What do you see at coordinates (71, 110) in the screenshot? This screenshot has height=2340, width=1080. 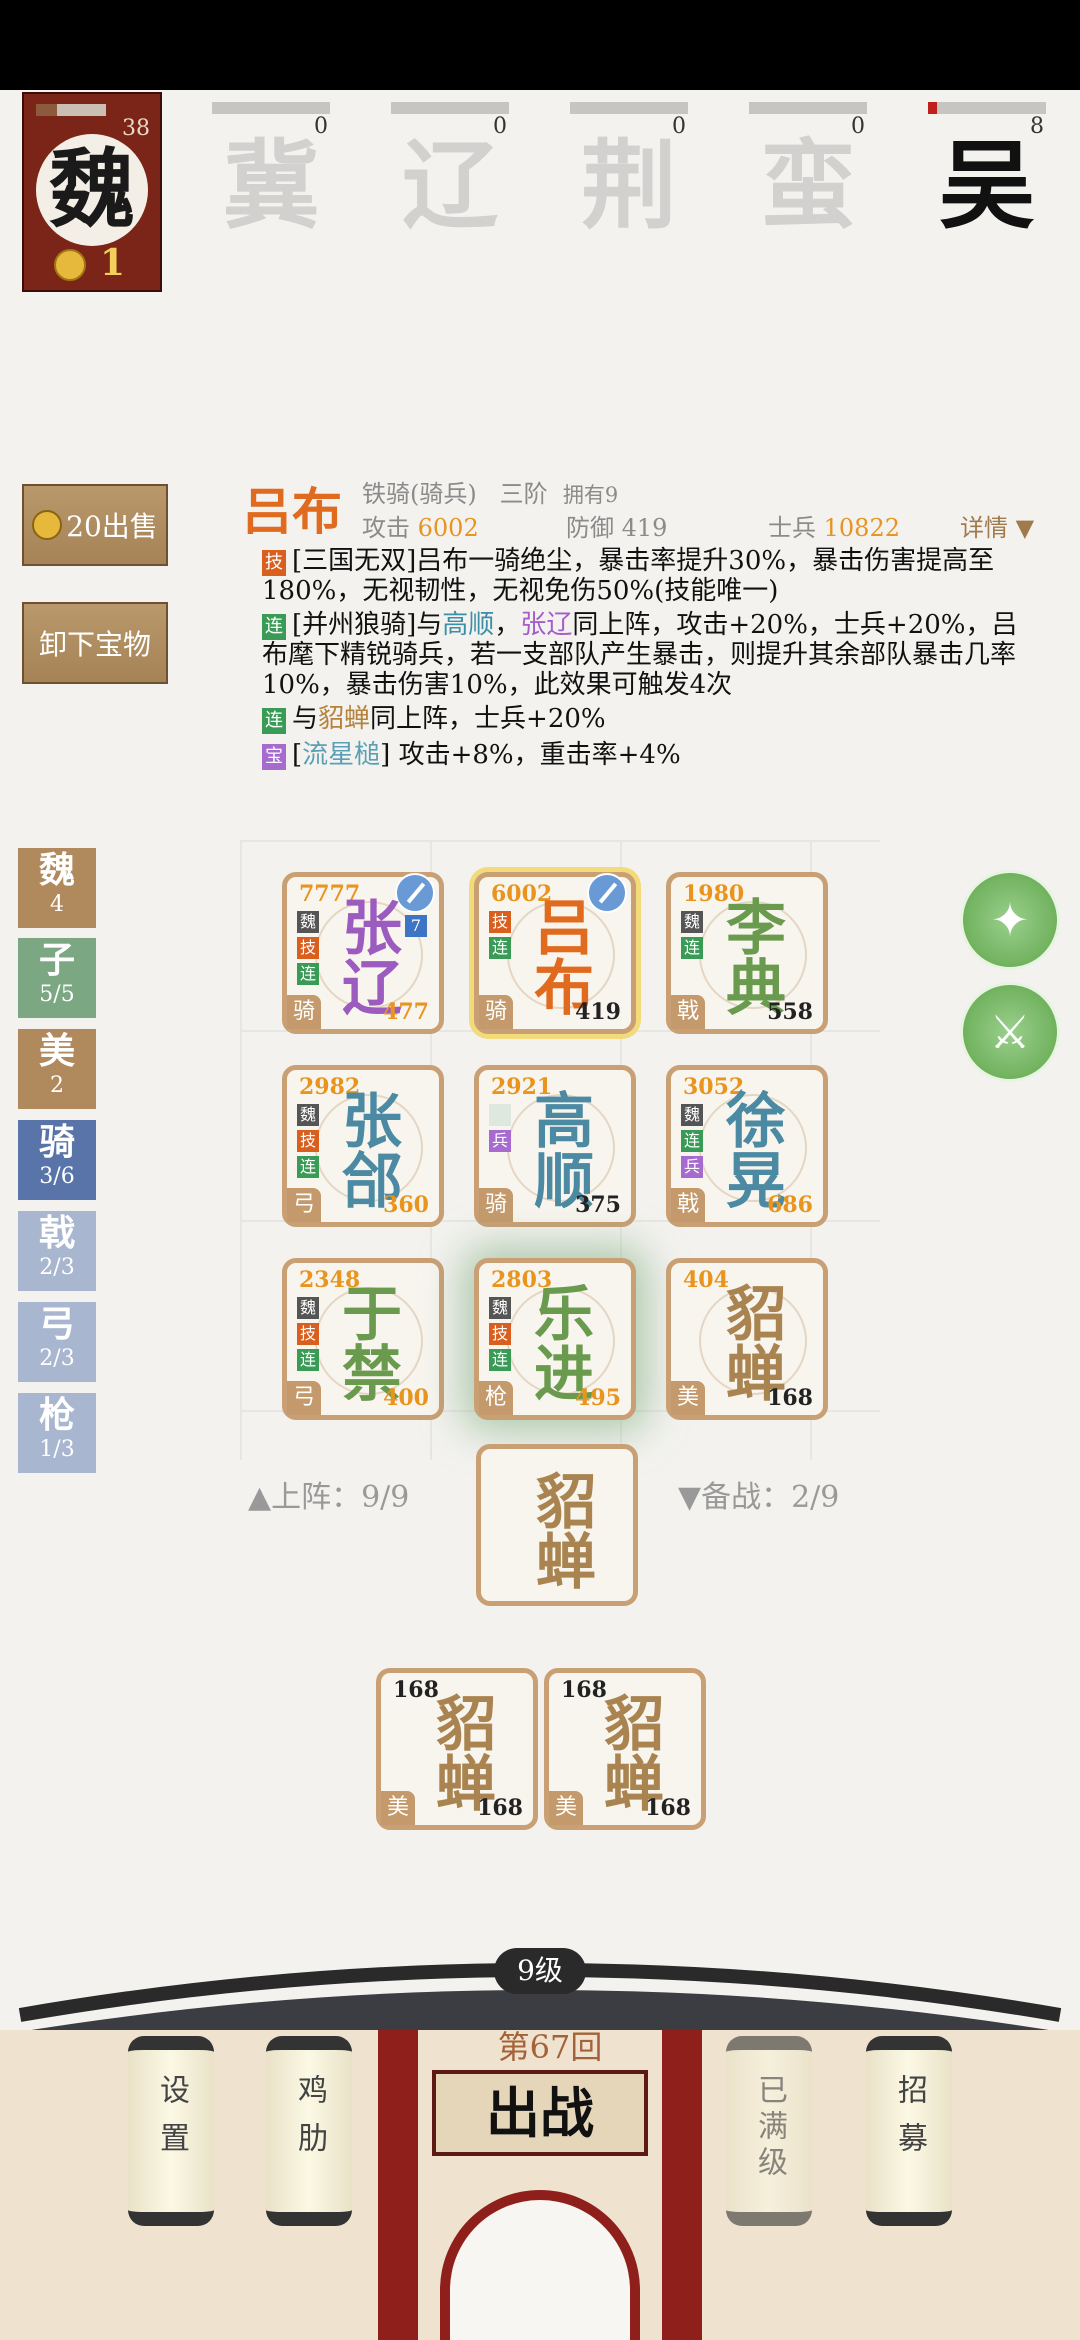 I see `kingdom-progress-bar` at bounding box center [71, 110].